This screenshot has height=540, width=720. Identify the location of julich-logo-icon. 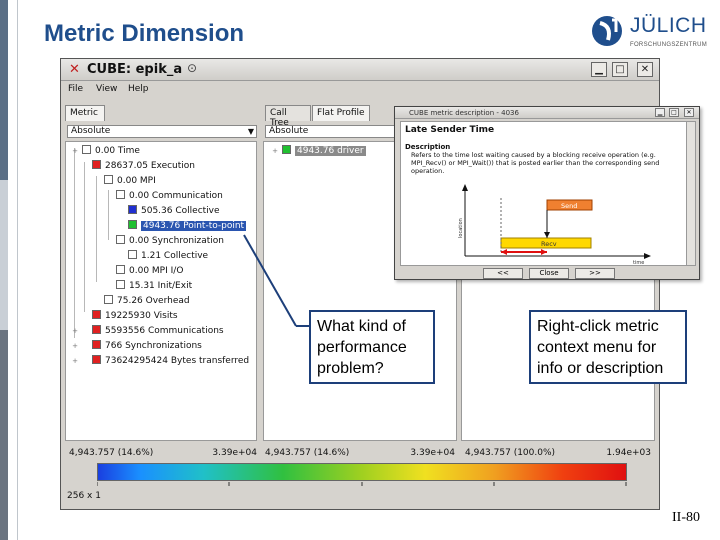
(607, 31).